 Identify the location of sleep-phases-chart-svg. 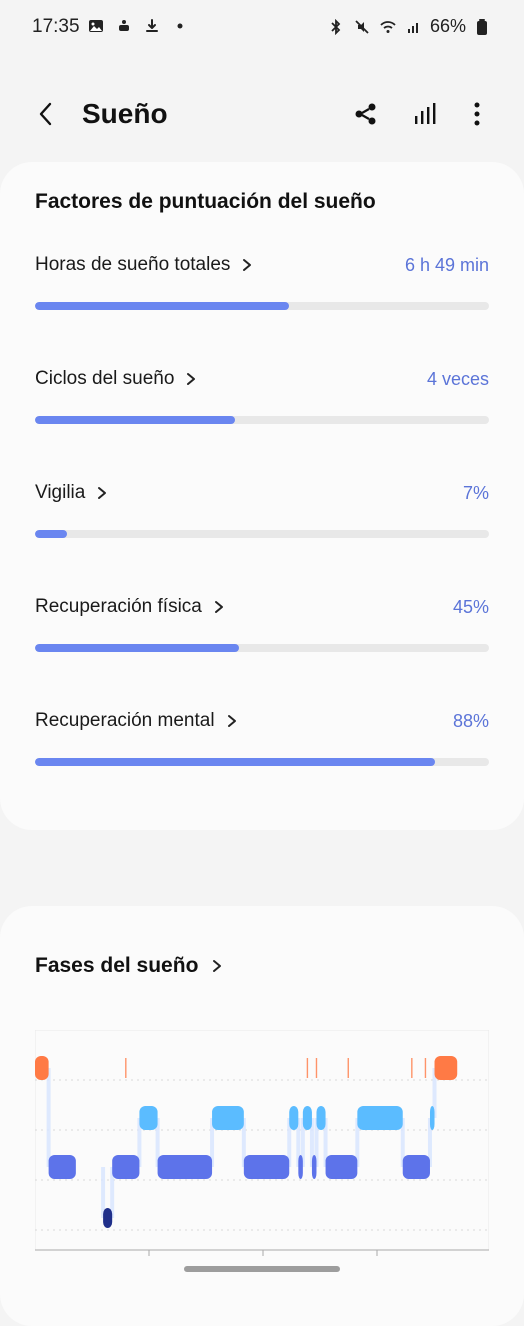
(262, 1142).